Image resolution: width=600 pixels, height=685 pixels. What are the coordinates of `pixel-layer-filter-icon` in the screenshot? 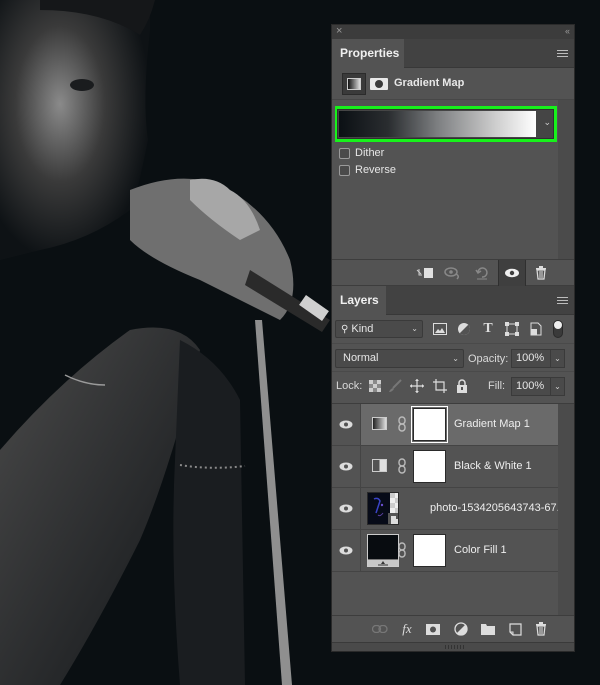 It's located at (440, 329).